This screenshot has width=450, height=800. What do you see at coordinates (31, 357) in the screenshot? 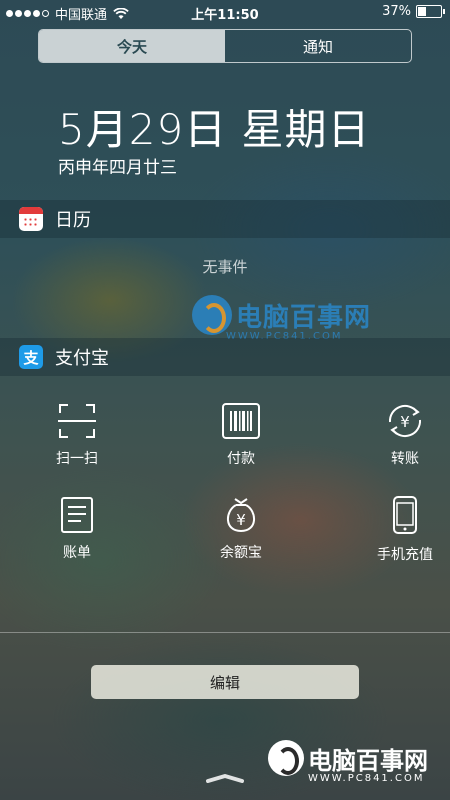
I see `alipay-icon: 支` at bounding box center [31, 357].